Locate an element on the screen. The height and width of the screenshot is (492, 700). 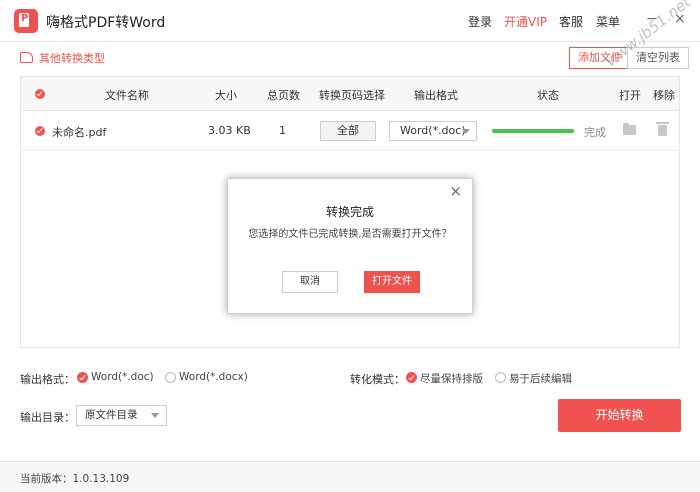
header-remove: 移除 is located at coordinates (664, 95).